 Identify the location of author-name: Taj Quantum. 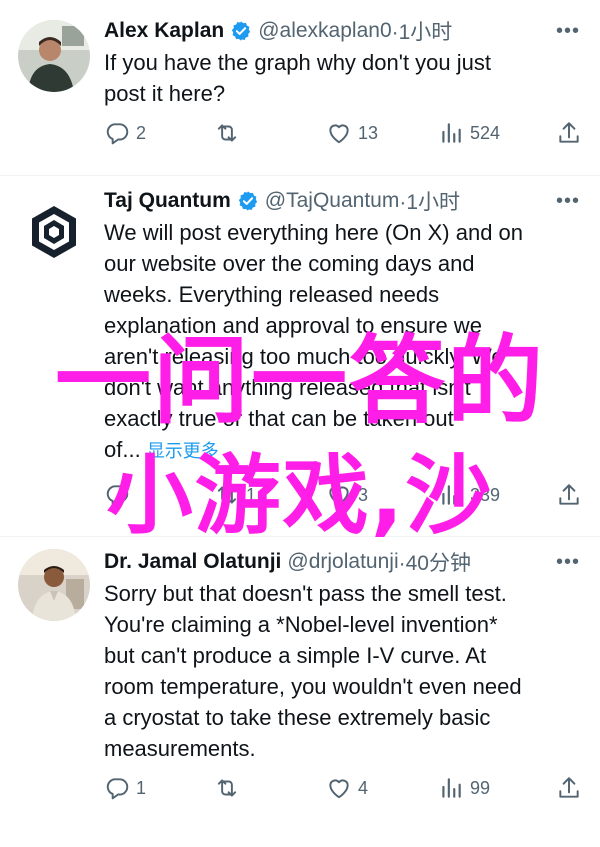
(167, 201).